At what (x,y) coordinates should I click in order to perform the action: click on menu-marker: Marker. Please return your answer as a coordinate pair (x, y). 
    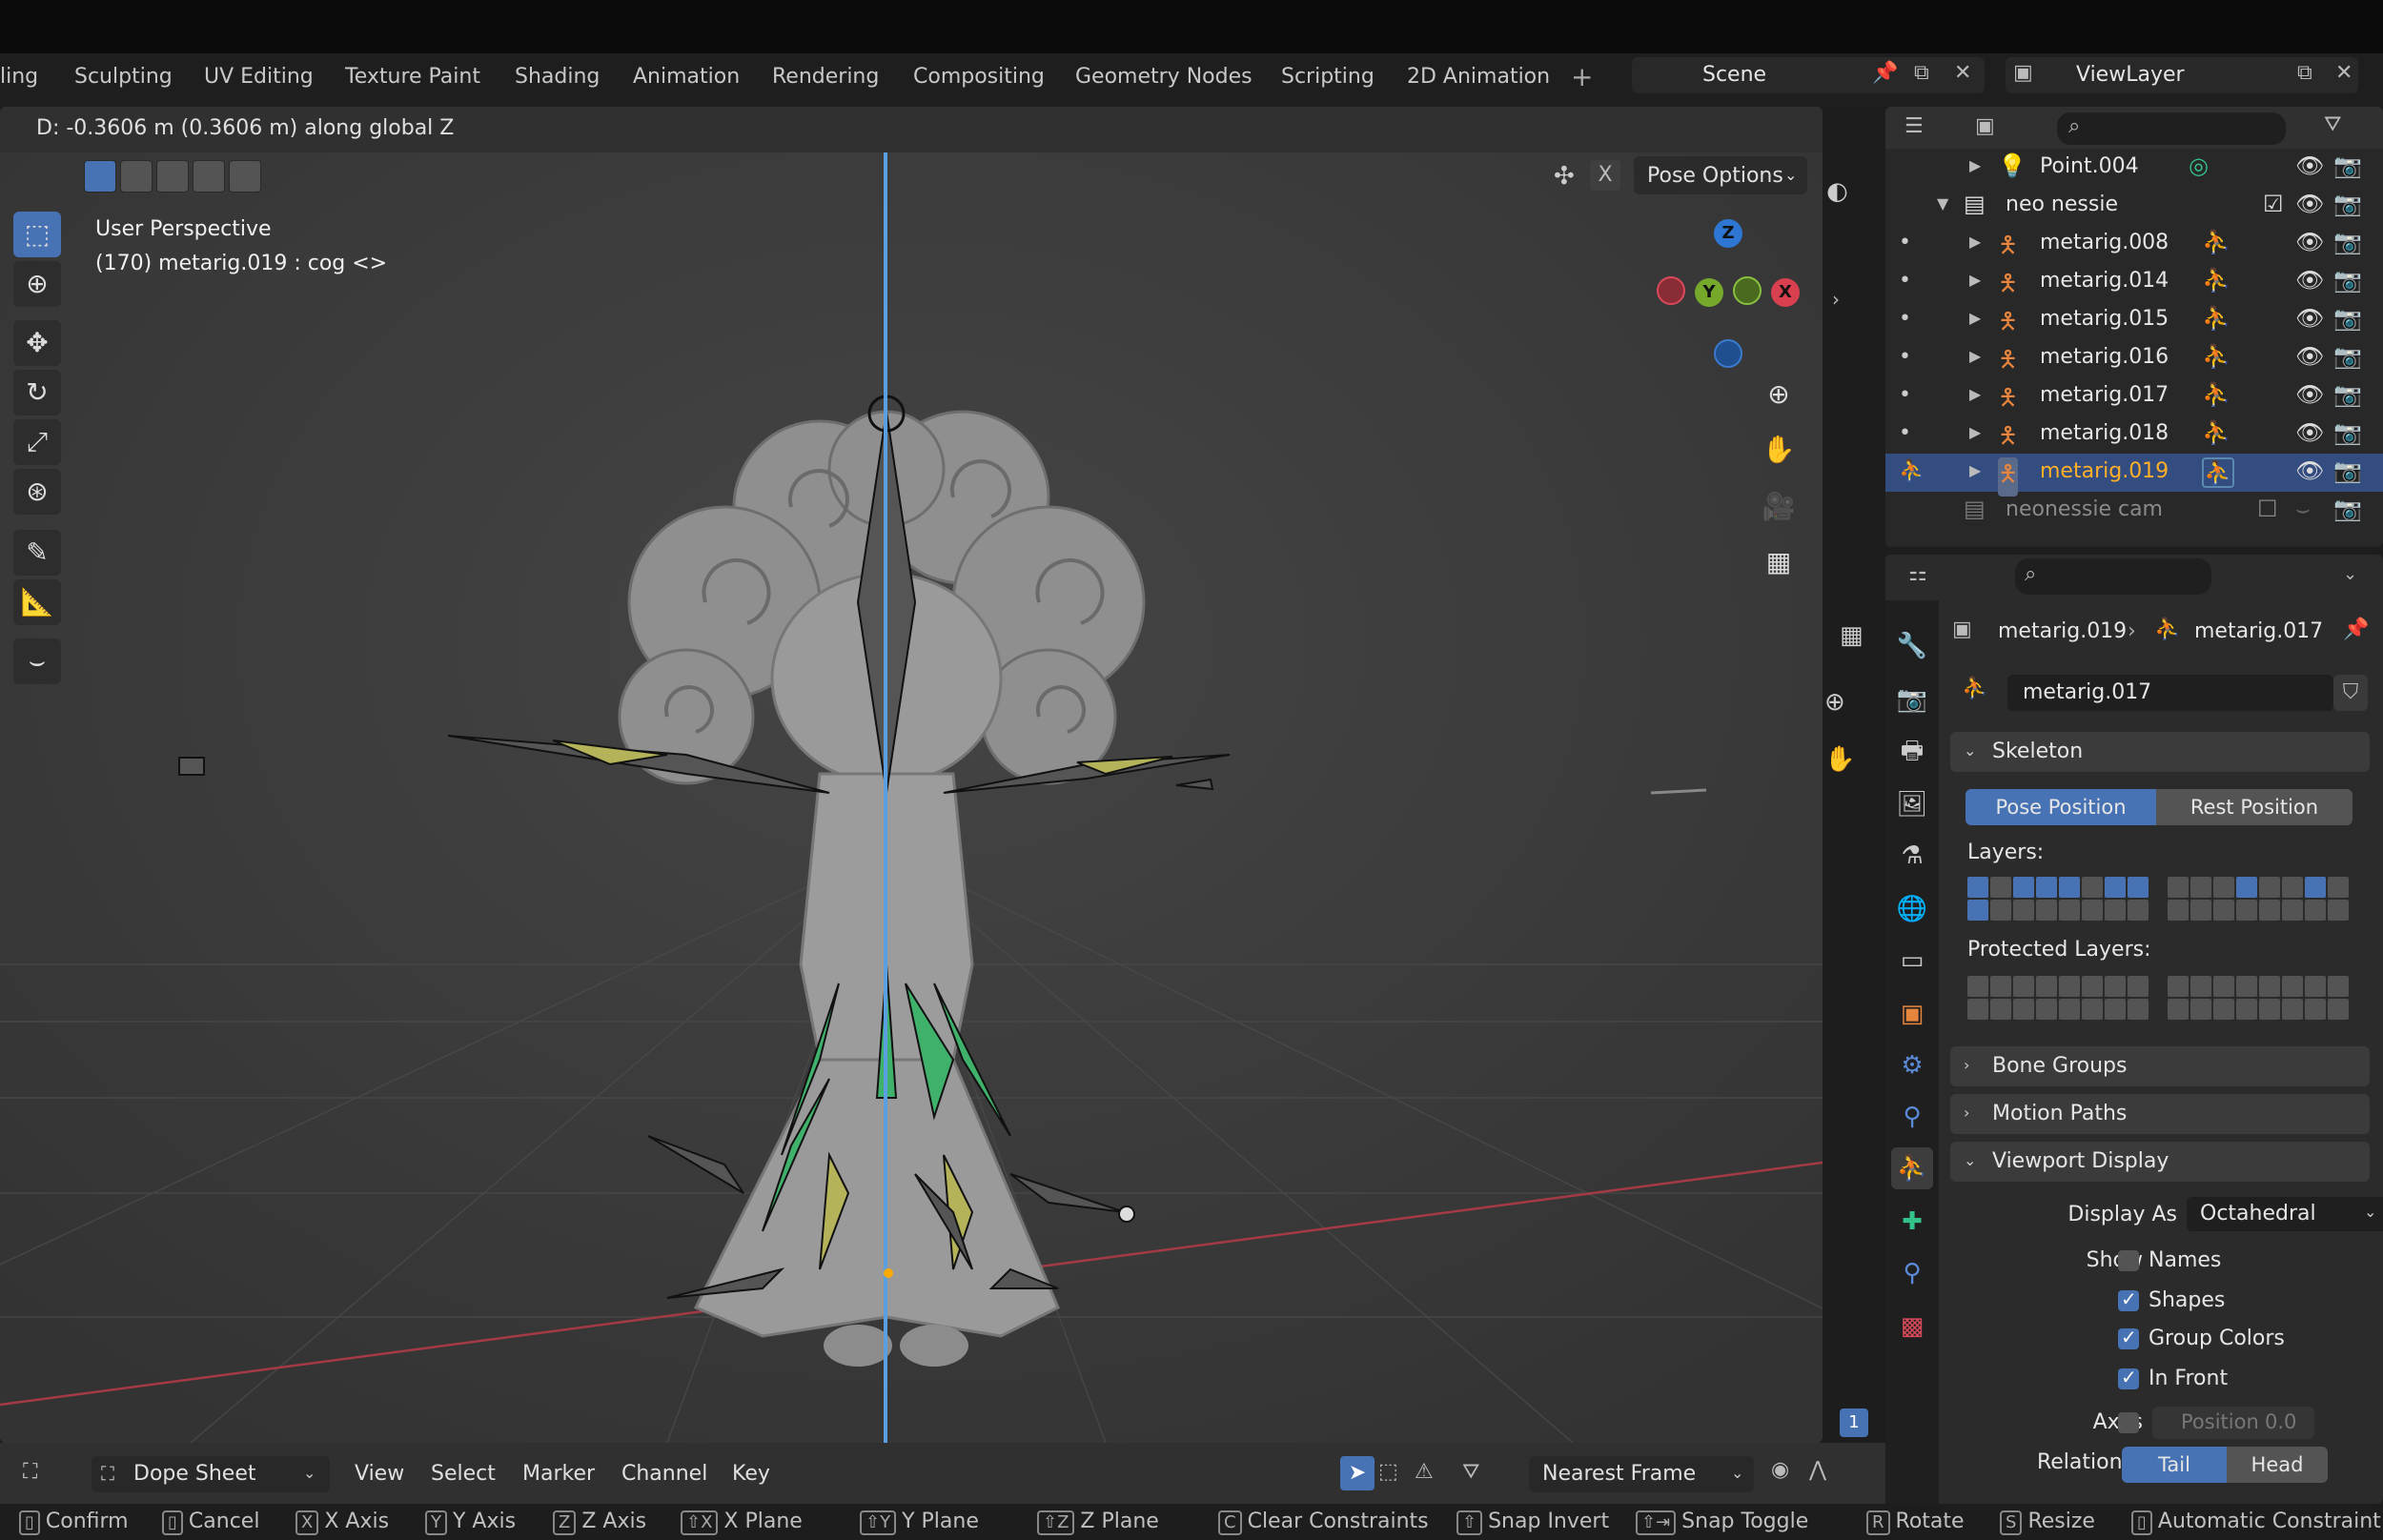
    Looking at the image, I should click on (558, 1474).